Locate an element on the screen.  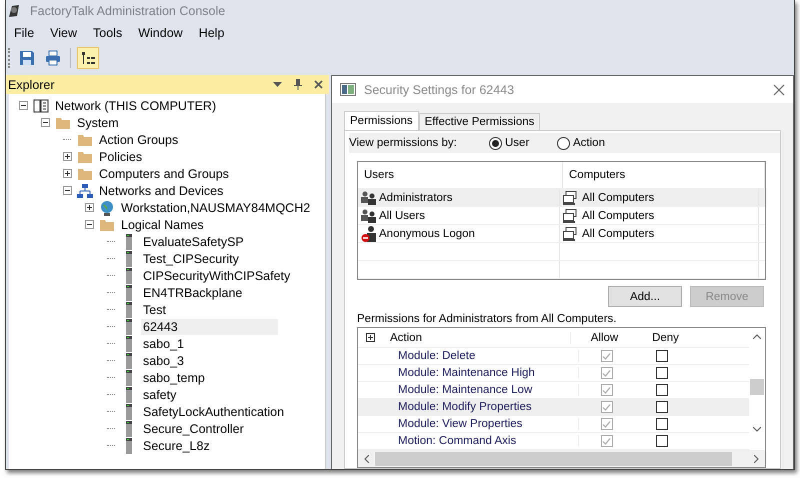
permission-row: Module: Delete is located at coordinates (553, 356).